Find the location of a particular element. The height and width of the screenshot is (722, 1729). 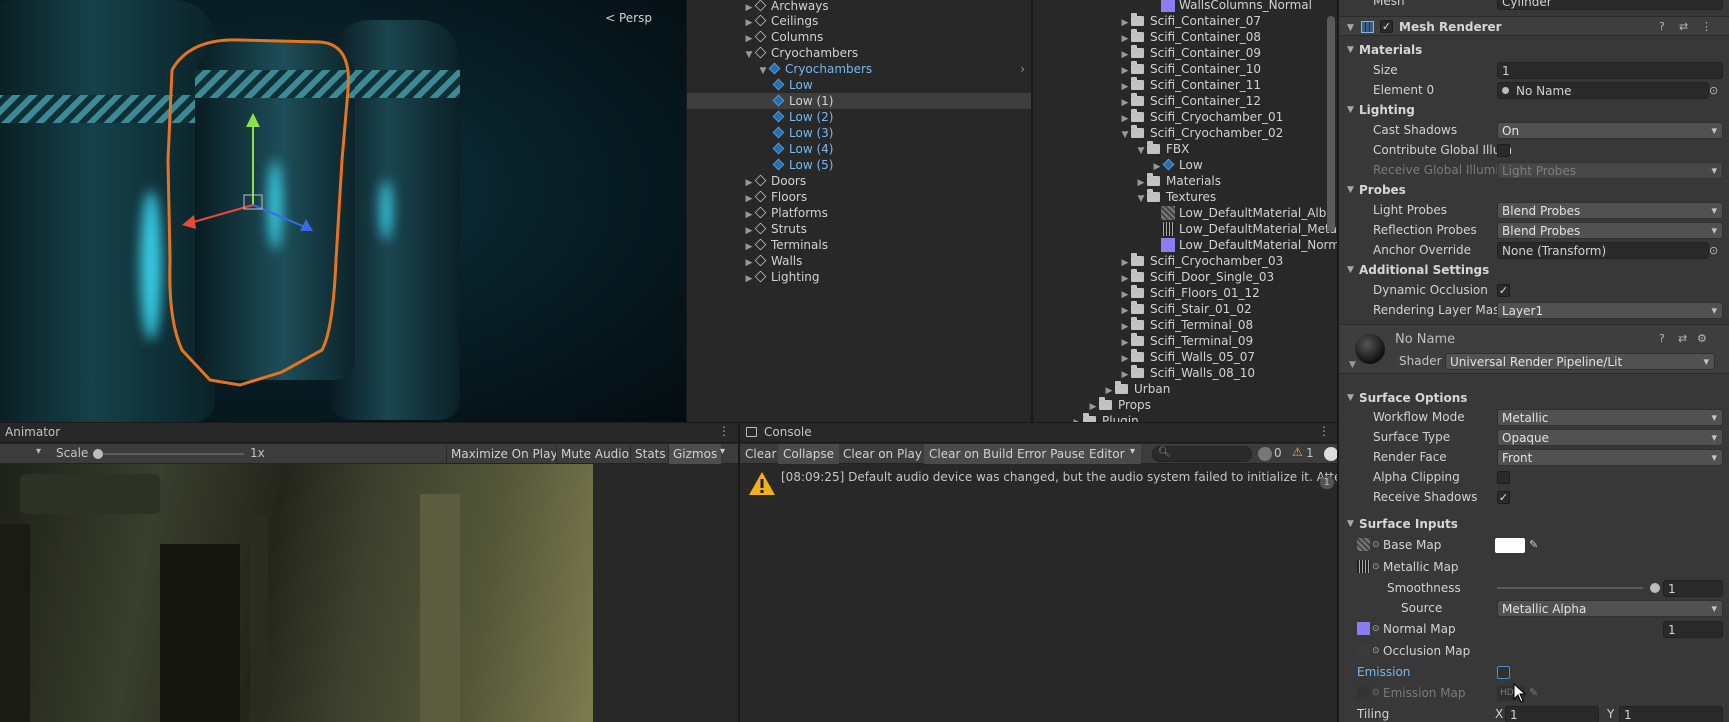

hierarchy-item: ▼ Cryochambers › is located at coordinates (859, 69).